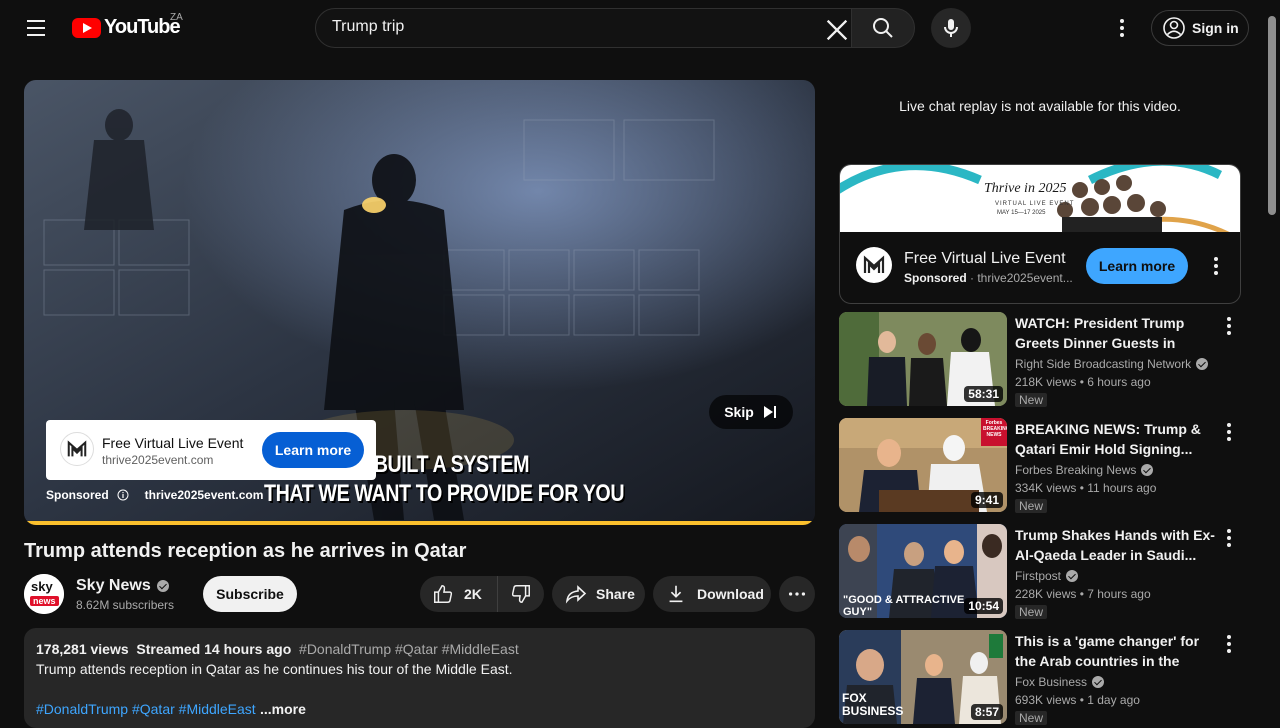 The height and width of the screenshot is (728, 1280). I want to click on channel-name: Fox Business, so click(1060, 682).